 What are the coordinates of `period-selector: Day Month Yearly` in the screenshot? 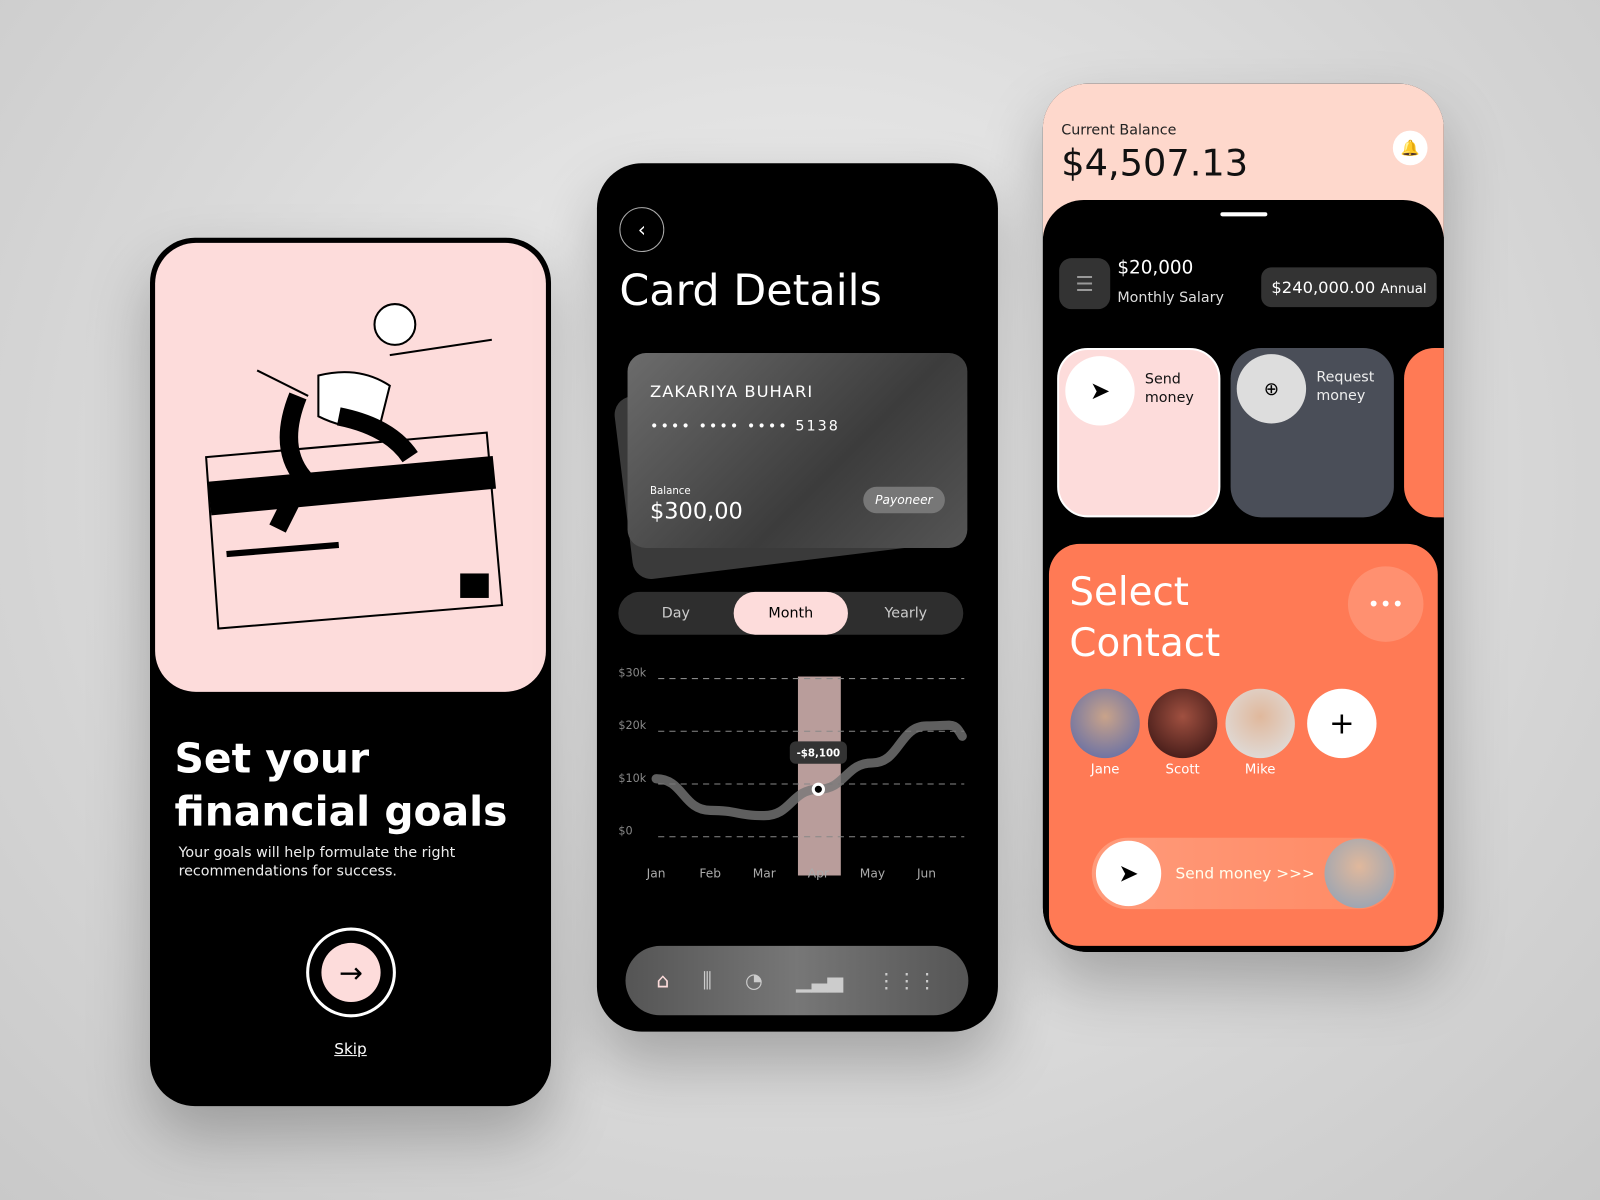 It's located at (791, 613).